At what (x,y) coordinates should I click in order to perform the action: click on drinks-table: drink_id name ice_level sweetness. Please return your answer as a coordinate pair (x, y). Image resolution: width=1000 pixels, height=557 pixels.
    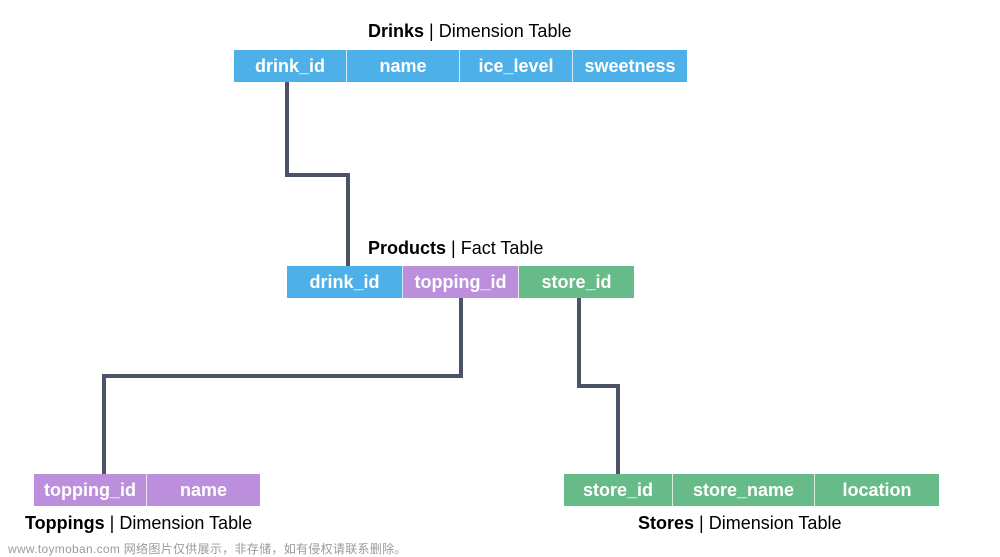
    Looking at the image, I should click on (460, 66).